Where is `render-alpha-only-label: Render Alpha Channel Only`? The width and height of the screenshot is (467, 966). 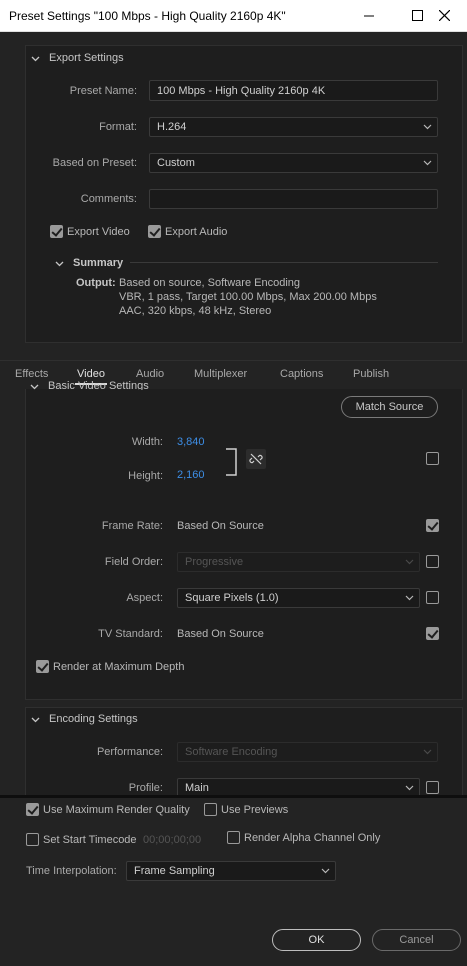
render-alpha-only-label: Render Alpha Channel Only is located at coordinates (312, 838).